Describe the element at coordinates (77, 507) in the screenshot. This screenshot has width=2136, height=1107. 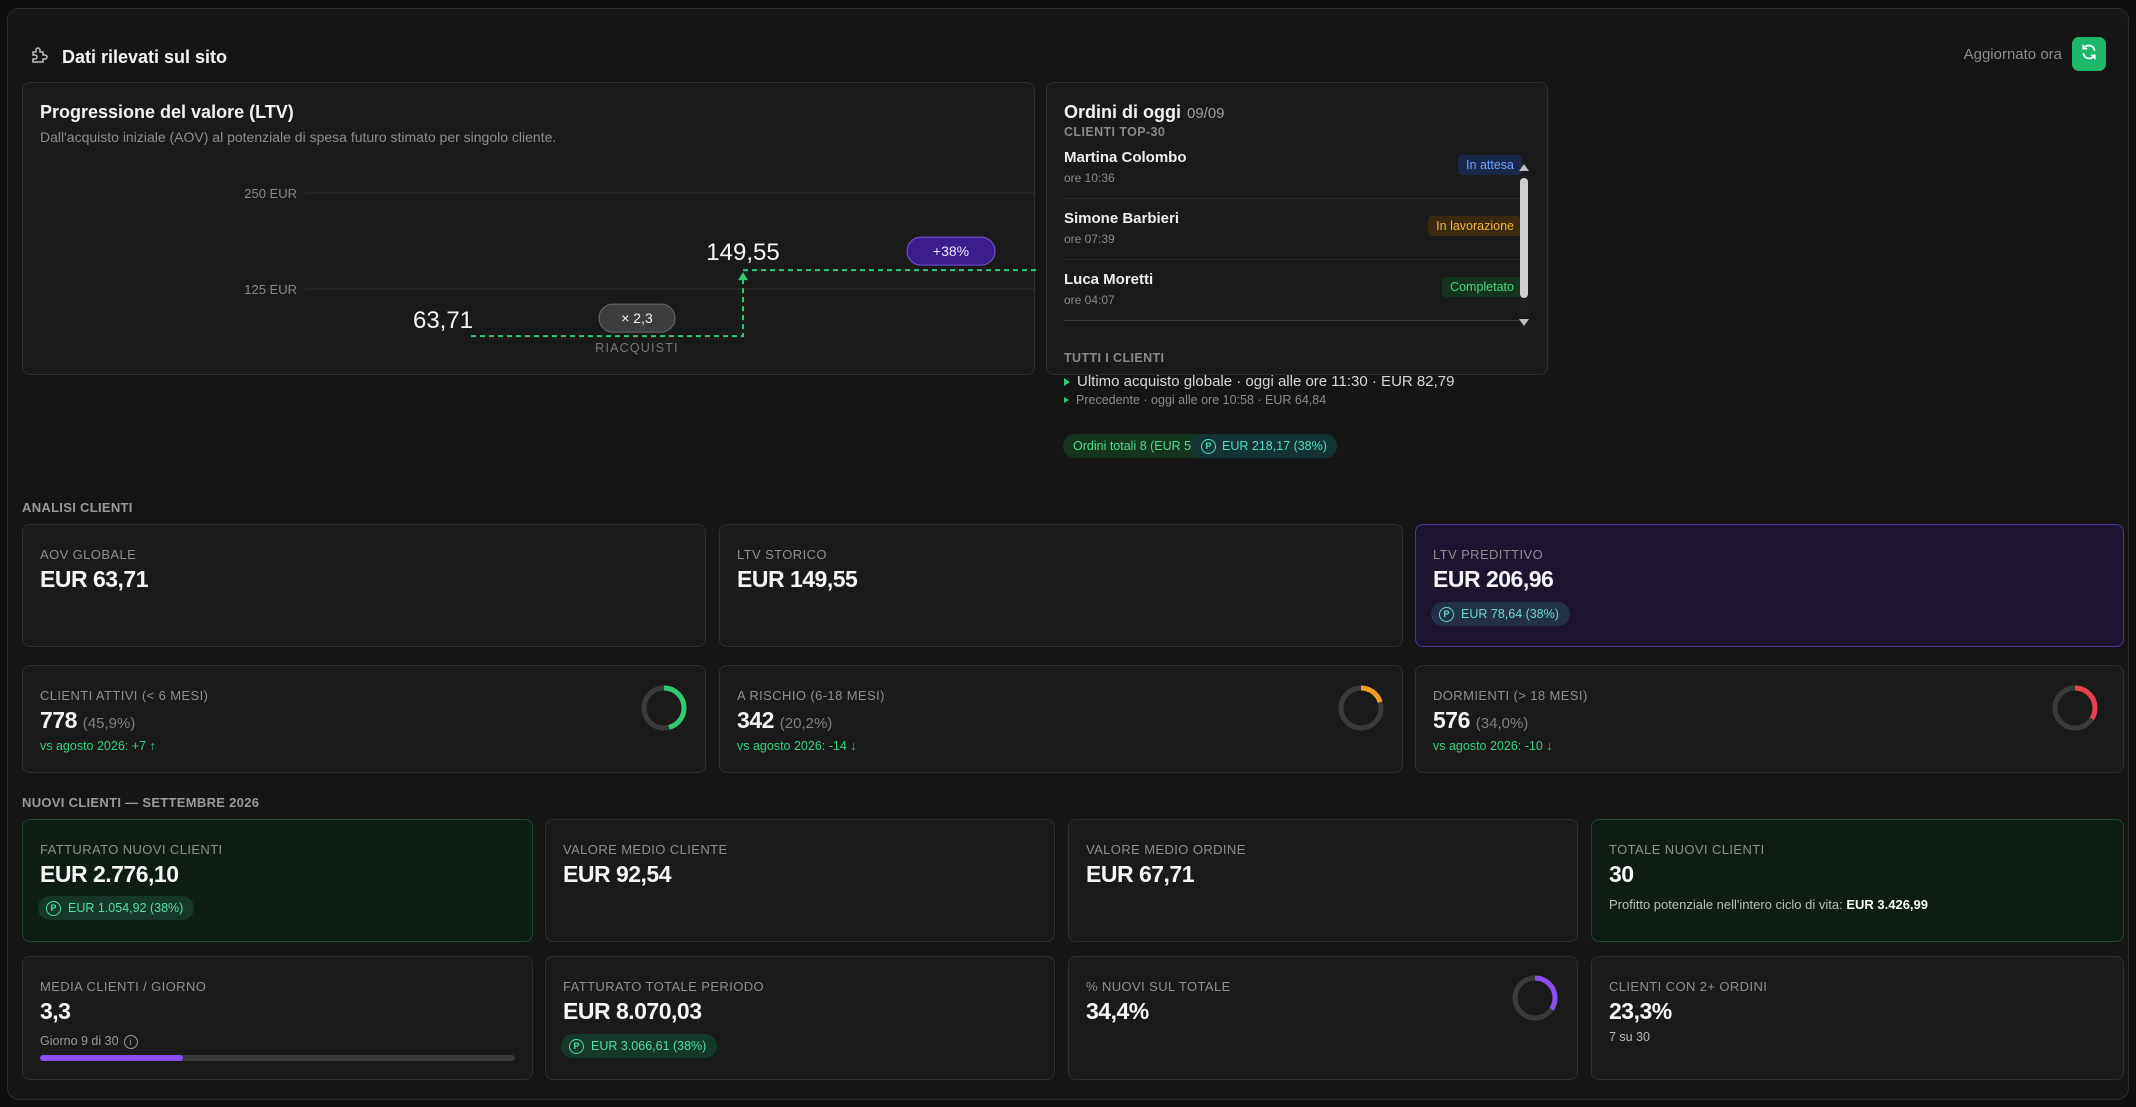
I see `analysis-section-label: ANALISI CLIENTI` at that location.